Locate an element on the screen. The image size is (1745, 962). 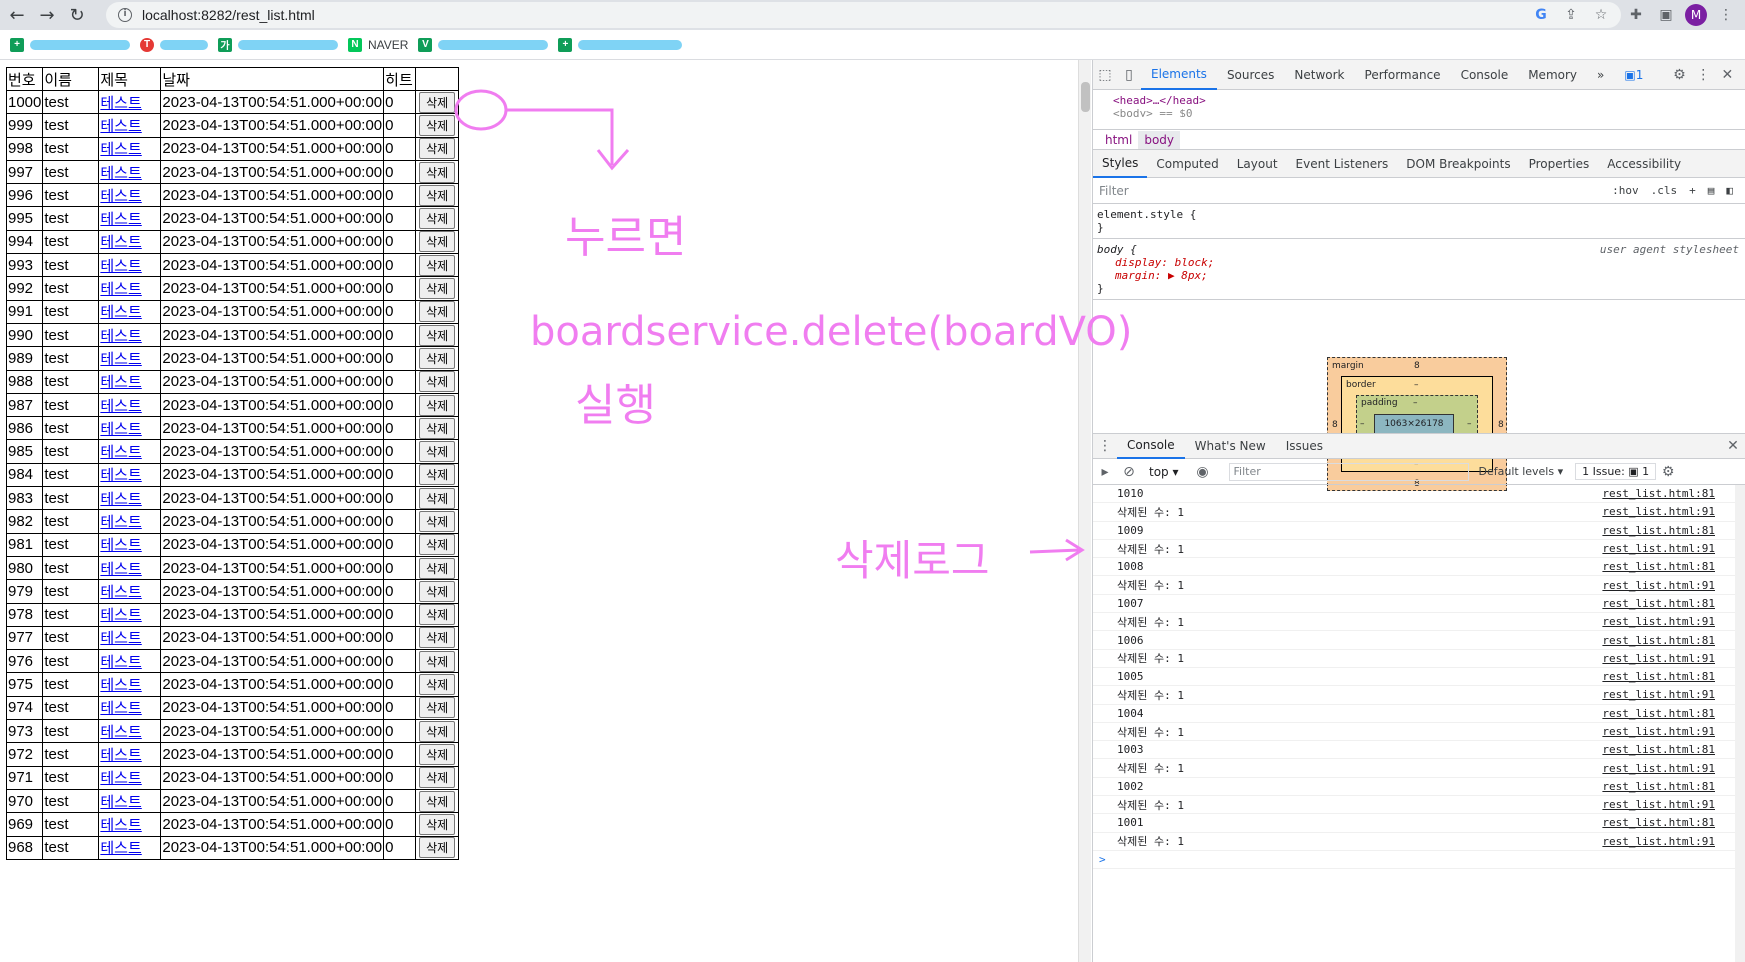
subtab-accessibility: Accessibility is located at coordinates (1644, 164).